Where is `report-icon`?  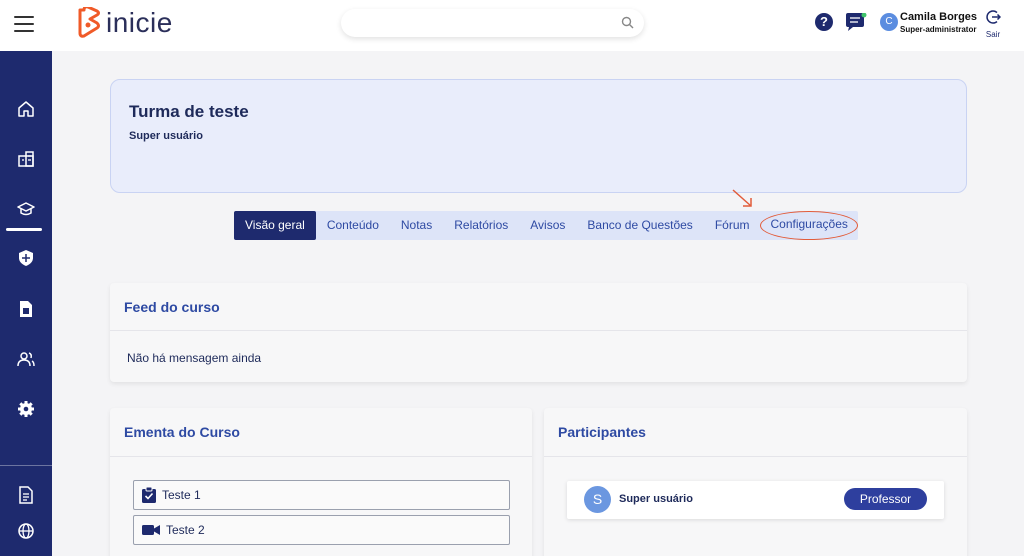 report-icon is located at coordinates (26, 495).